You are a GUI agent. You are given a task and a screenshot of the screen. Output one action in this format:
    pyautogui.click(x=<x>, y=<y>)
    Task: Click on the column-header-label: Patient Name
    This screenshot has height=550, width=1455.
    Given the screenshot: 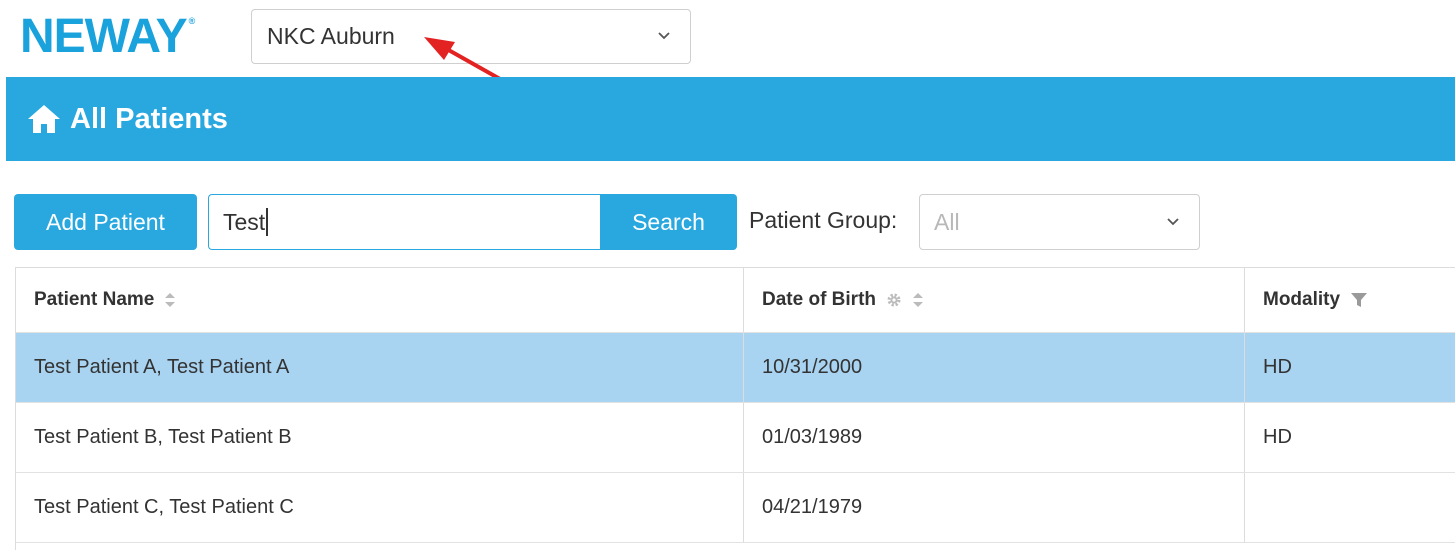 What is the action you would take?
    pyautogui.click(x=94, y=299)
    